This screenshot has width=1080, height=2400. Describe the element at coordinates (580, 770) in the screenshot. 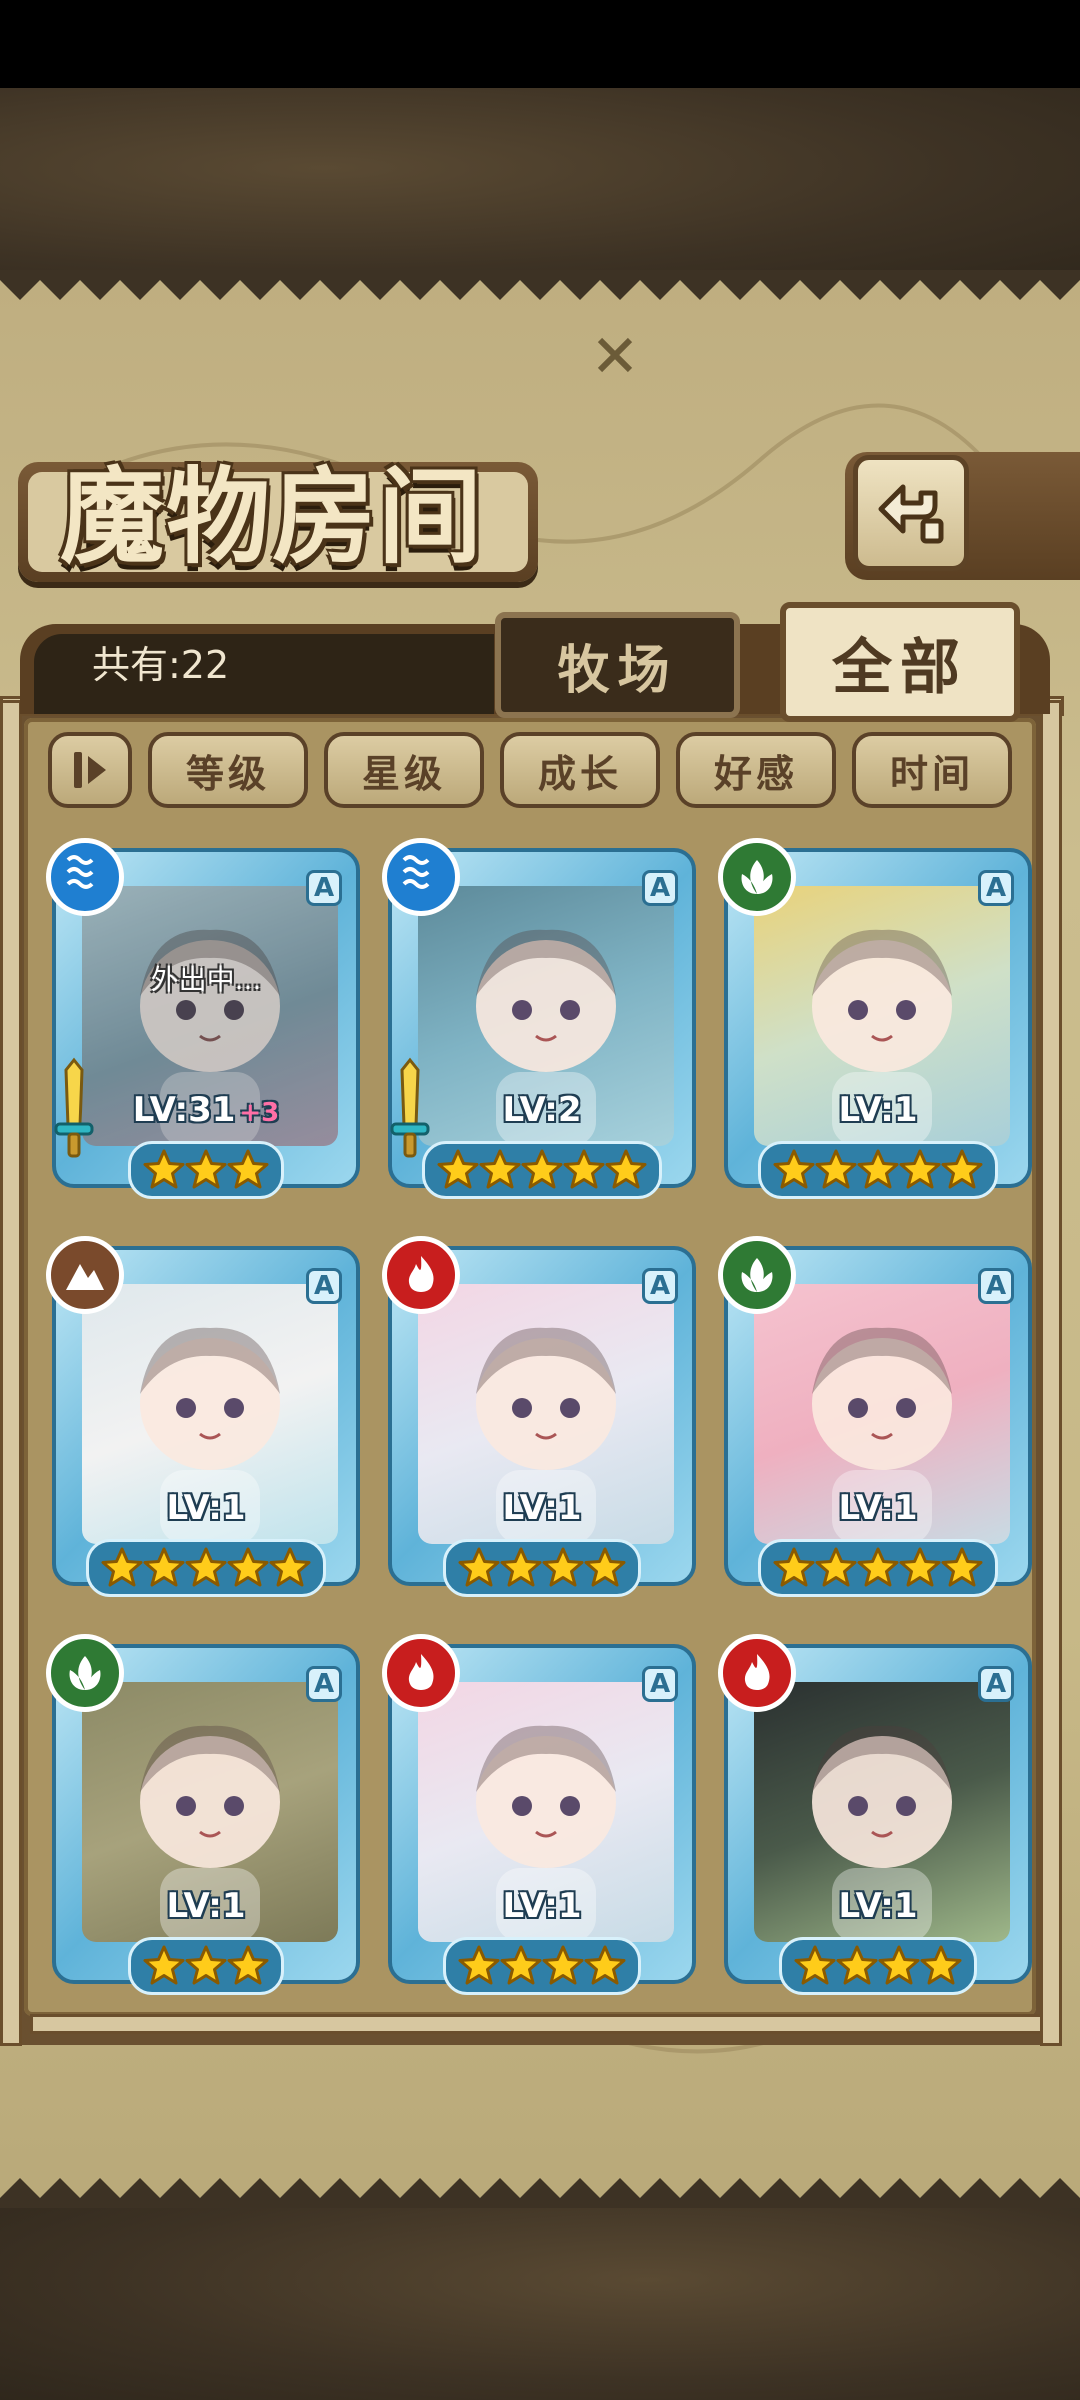

I see `filter-growth-button: 成长` at that location.